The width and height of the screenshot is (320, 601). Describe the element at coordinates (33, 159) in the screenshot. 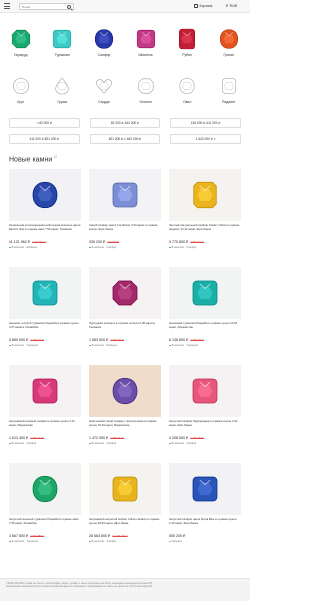

I see `section-title: Новые камни12` at that location.